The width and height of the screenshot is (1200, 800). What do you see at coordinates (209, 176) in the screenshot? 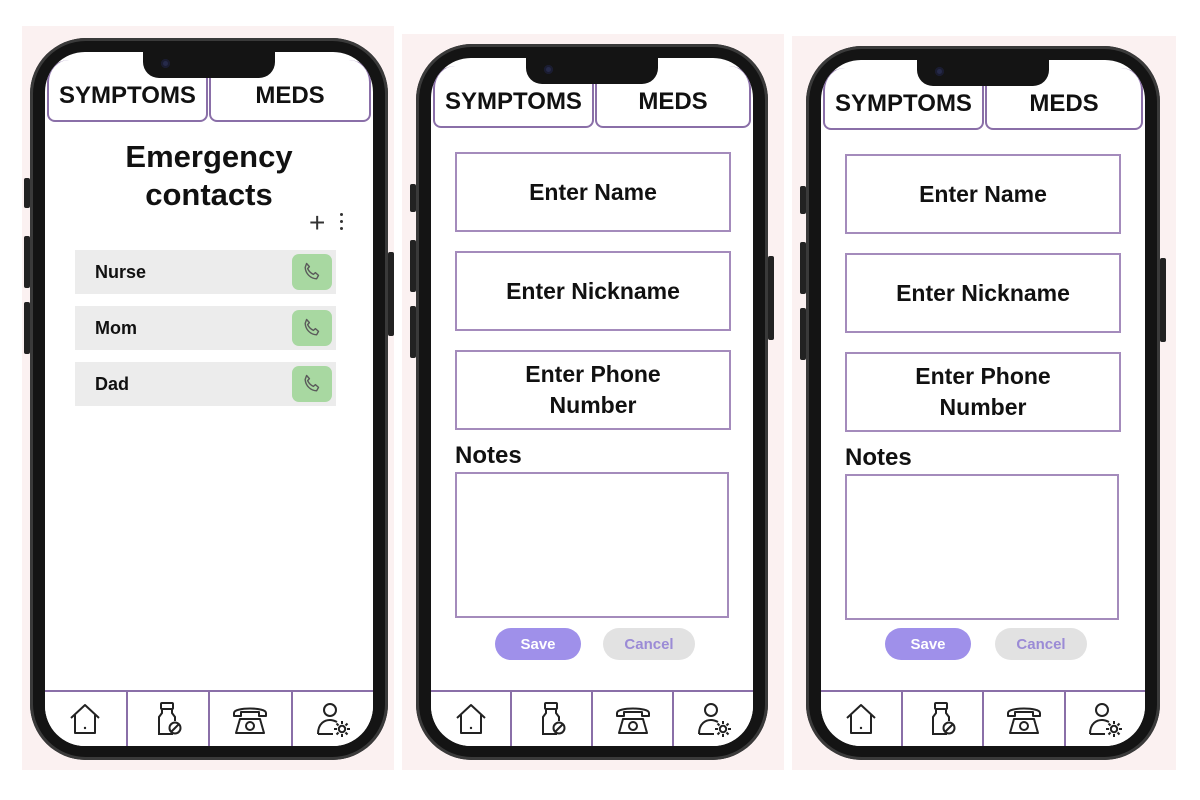
I see `page-title: Emergency contacts` at bounding box center [209, 176].